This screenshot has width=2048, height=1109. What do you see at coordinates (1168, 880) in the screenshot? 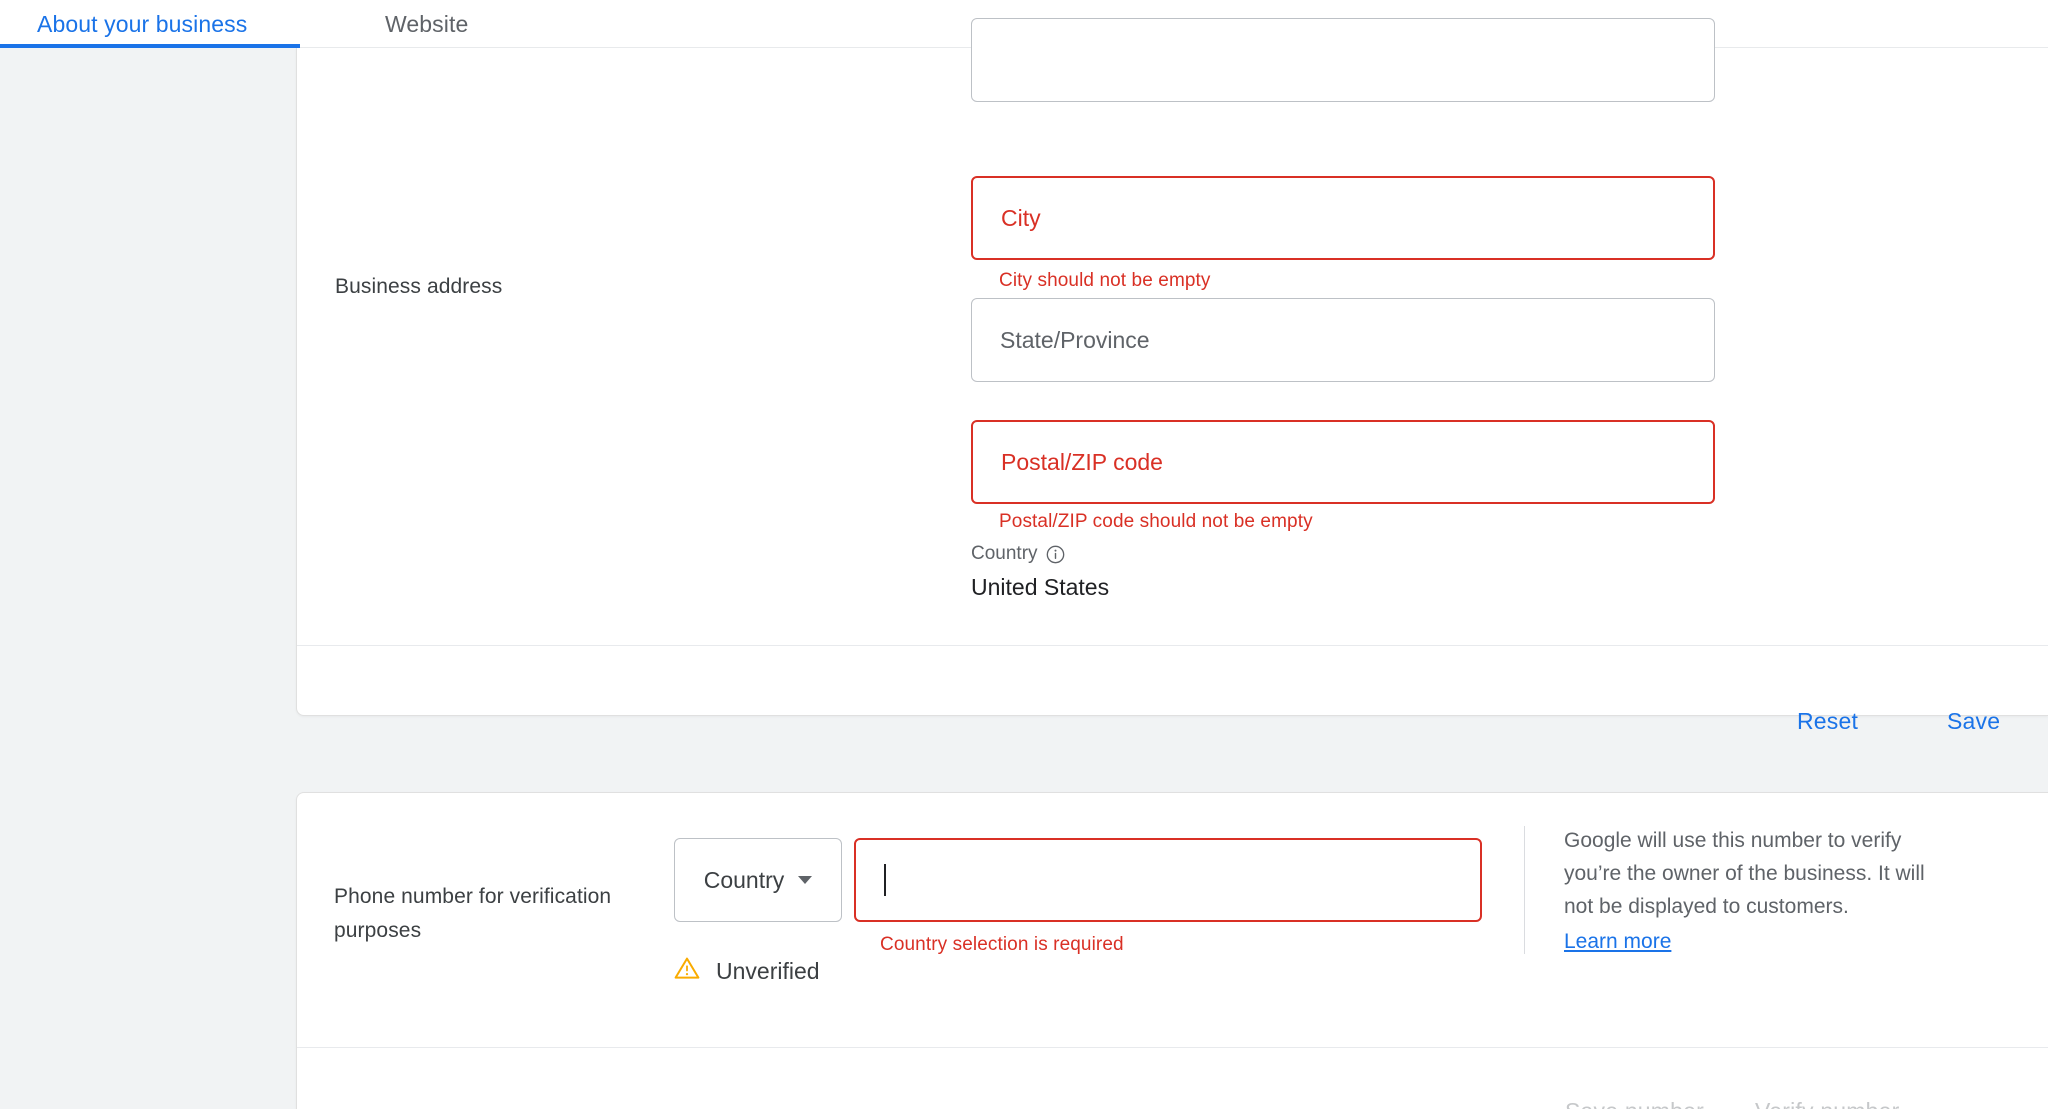
I see `phone-number-input` at bounding box center [1168, 880].